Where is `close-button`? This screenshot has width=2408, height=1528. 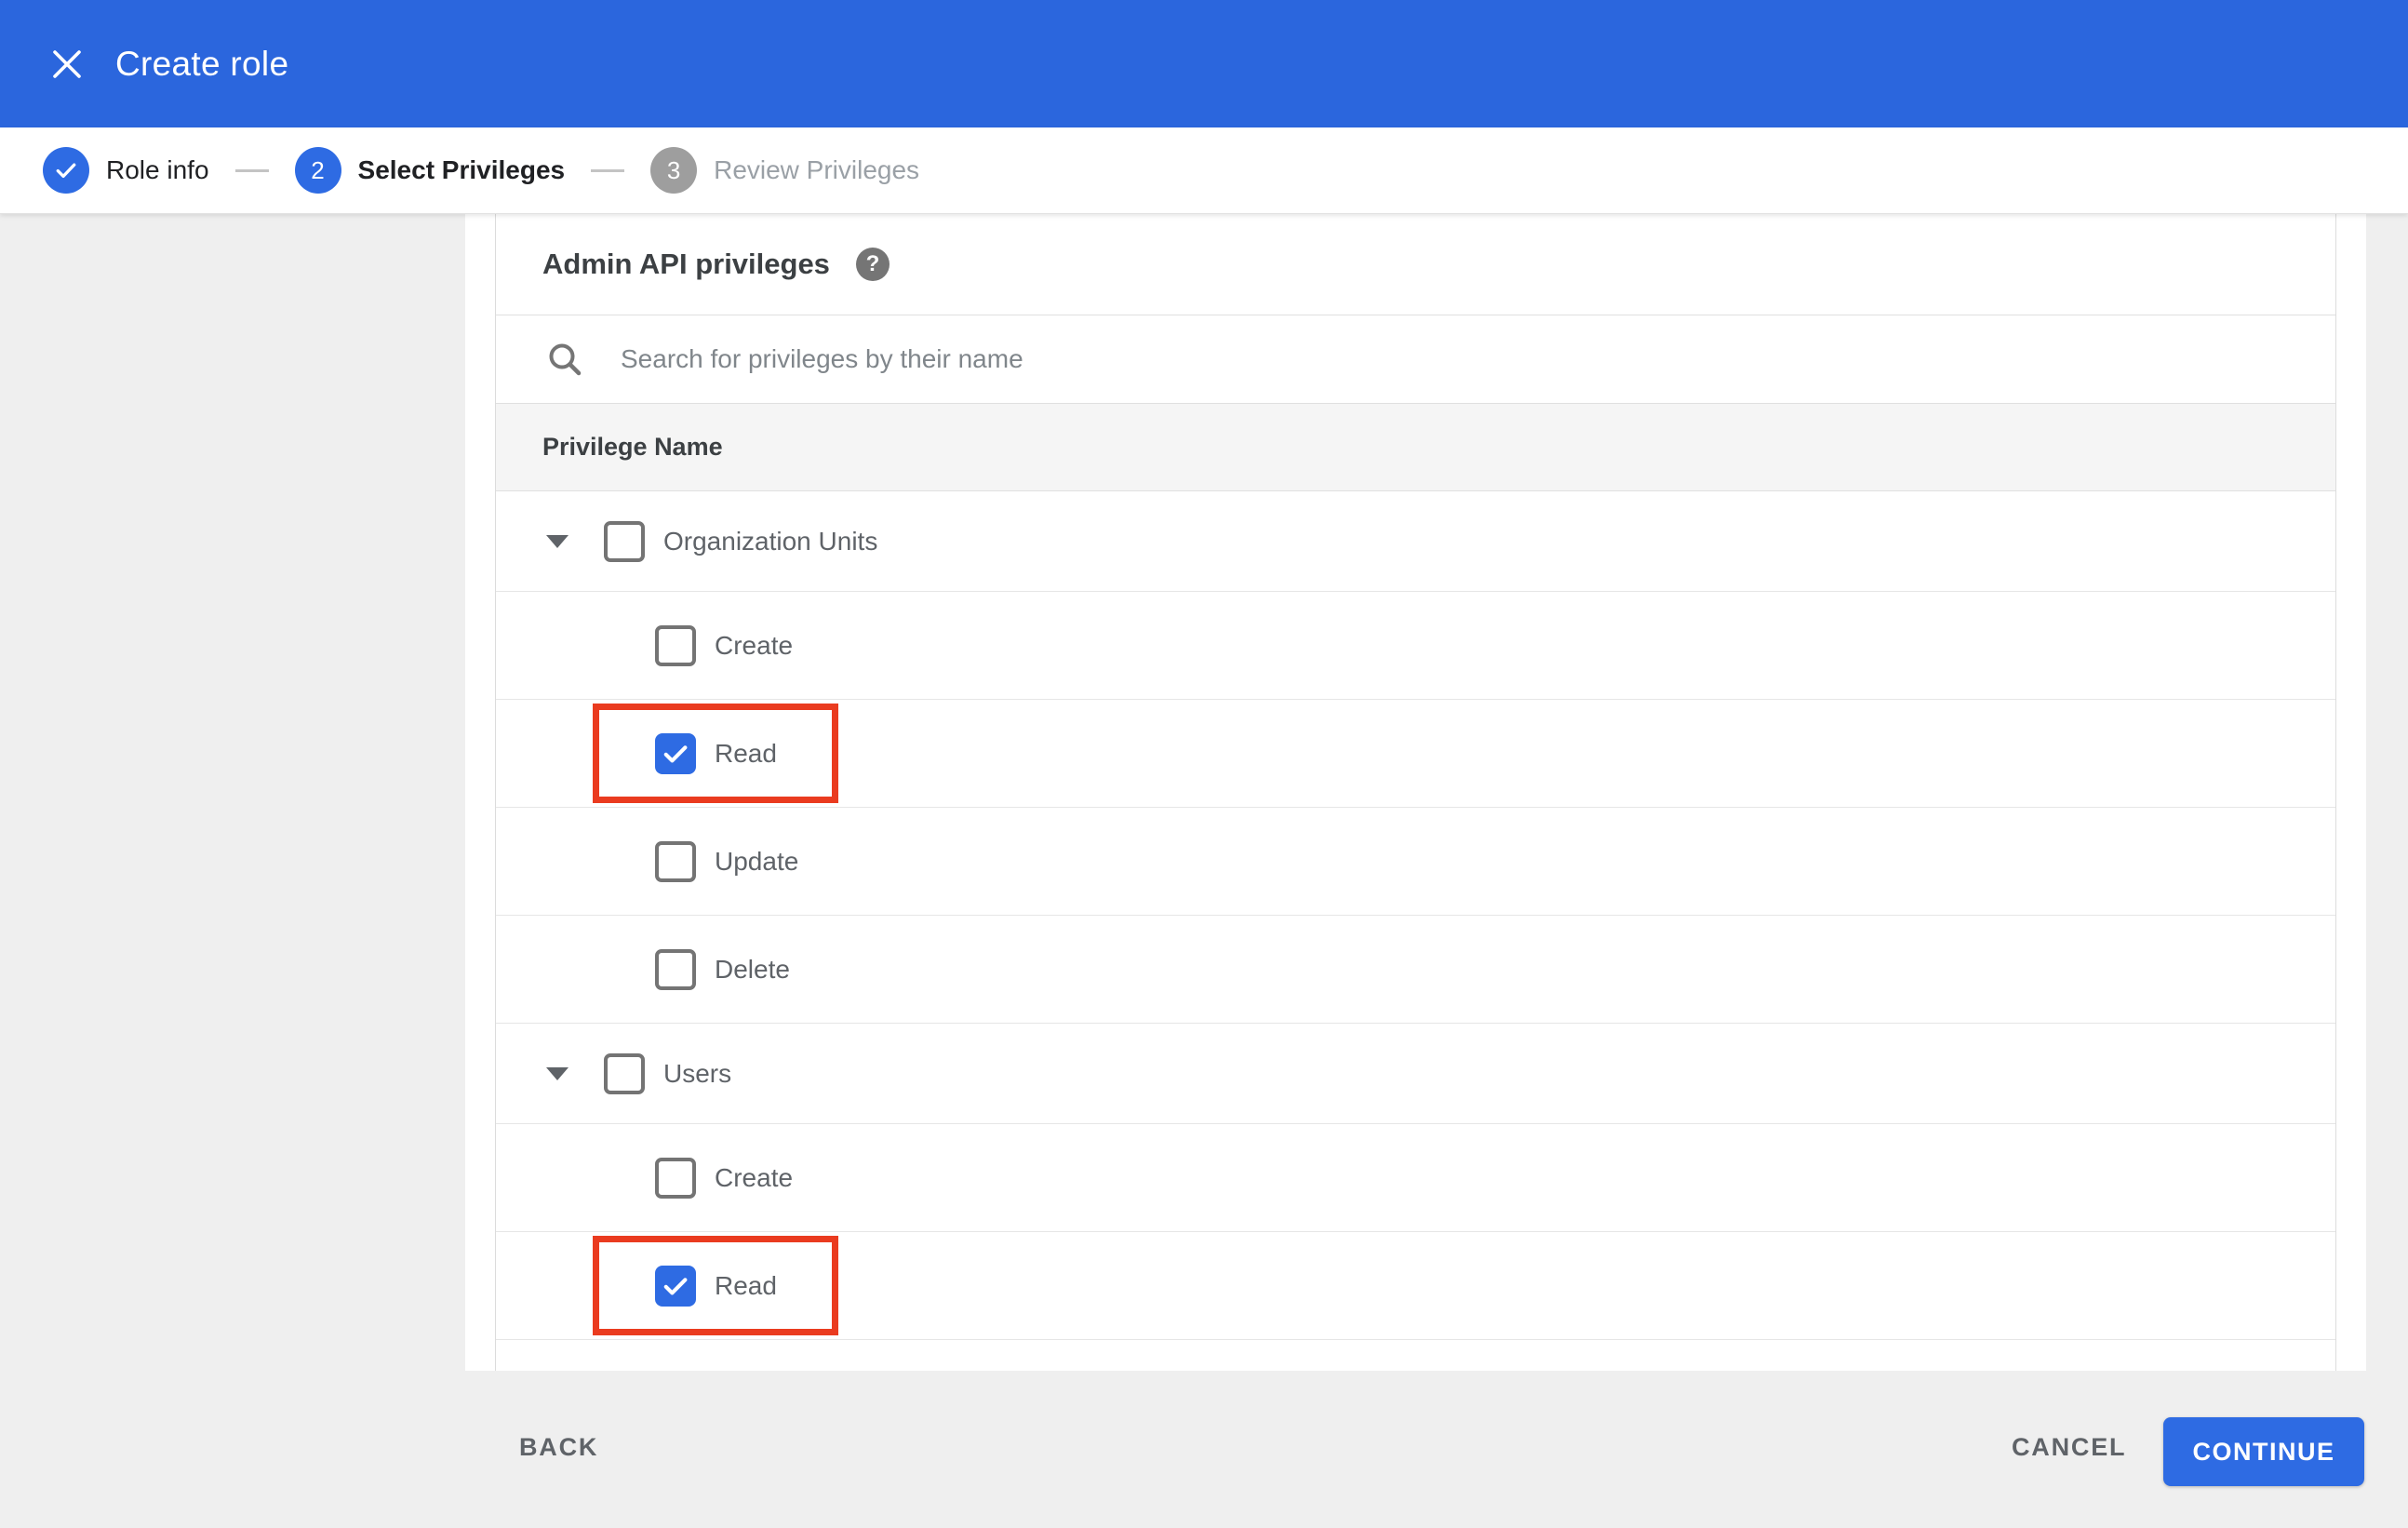
close-button is located at coordinates (67, 64).